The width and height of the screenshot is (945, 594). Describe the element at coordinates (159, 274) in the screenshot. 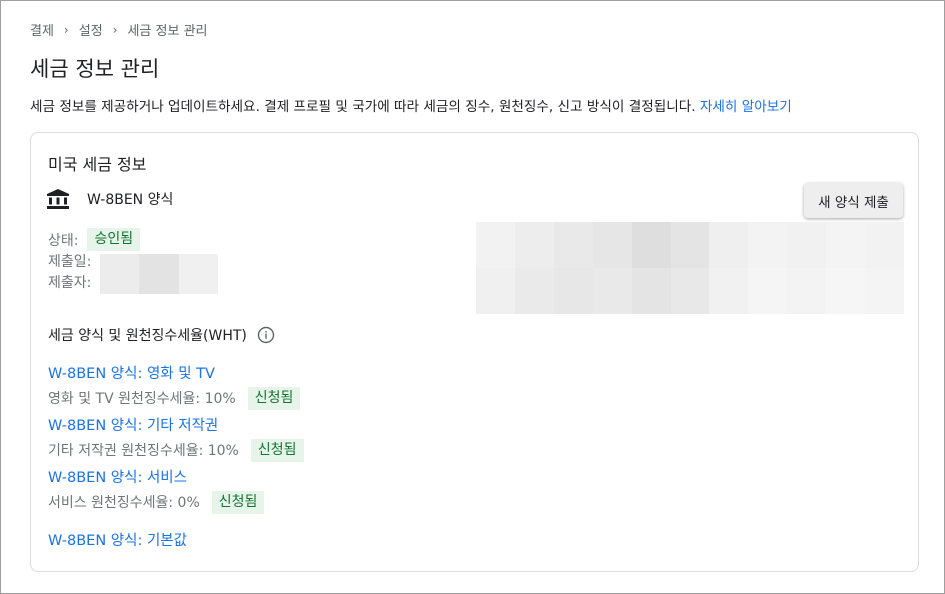

I see `redacted-submitter-info` at that location.